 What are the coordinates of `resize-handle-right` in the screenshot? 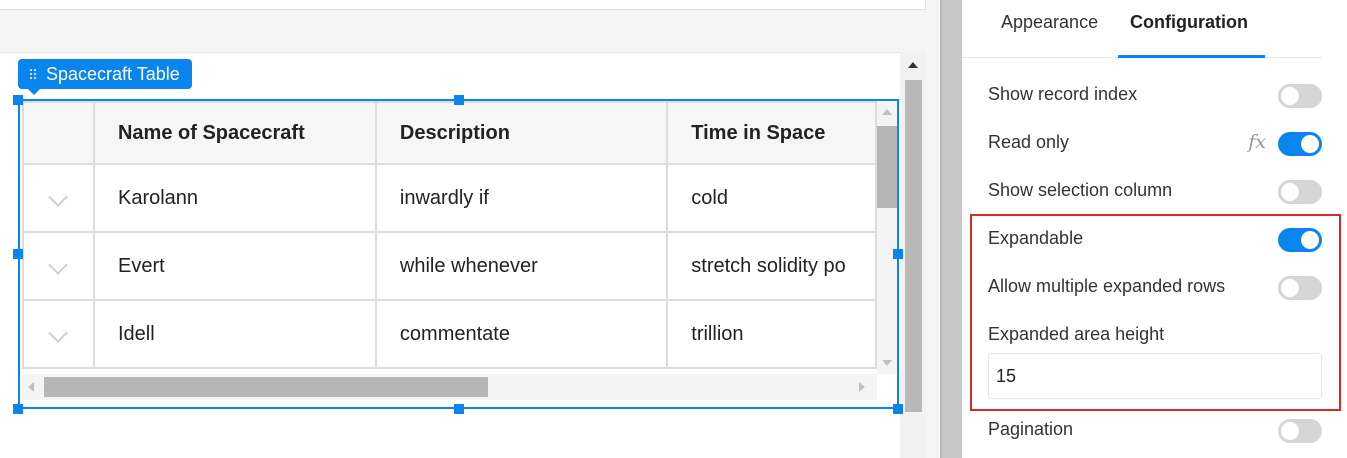 It's located at (898, 254).